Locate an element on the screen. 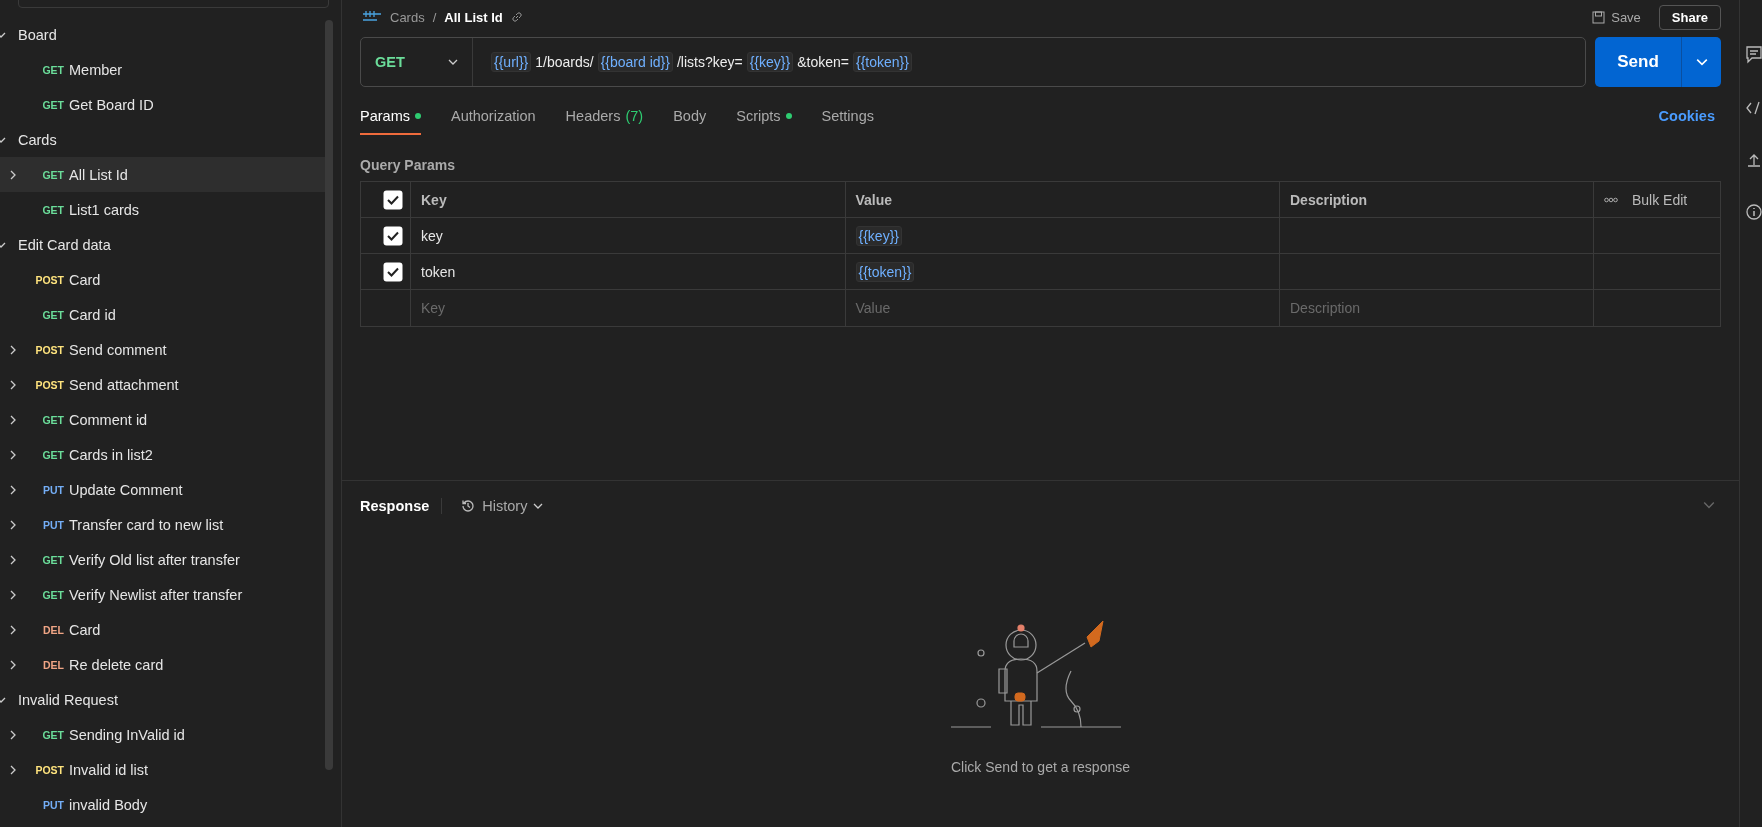  request-name: Get Board ID is located at coordinates (111, 104).